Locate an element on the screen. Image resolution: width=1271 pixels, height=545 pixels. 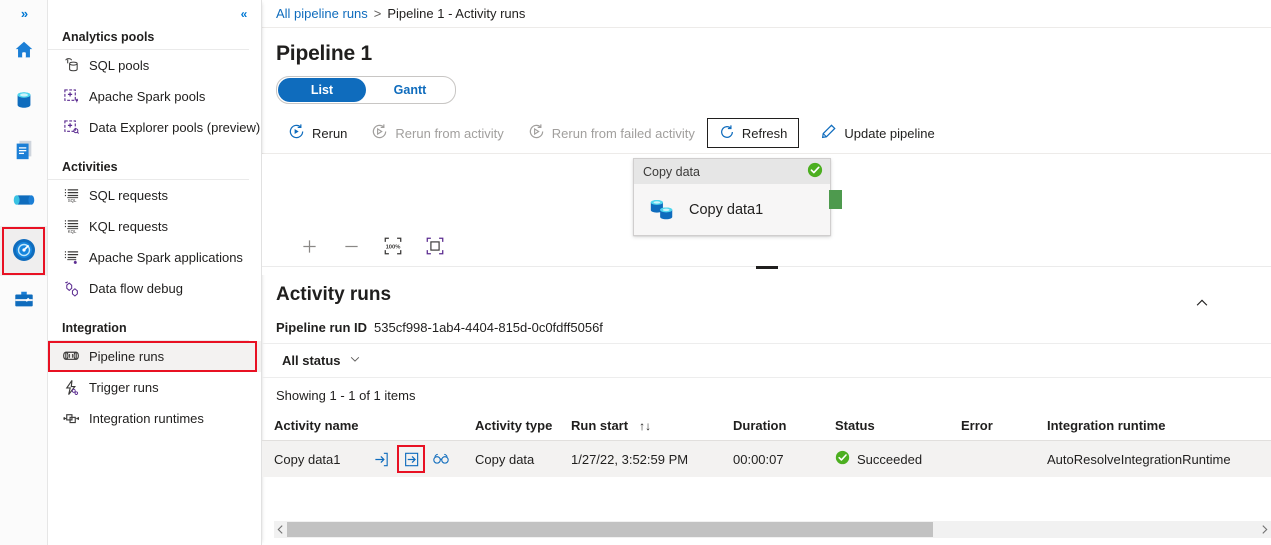
pipeline-icon is located at coordinates (24, 201).